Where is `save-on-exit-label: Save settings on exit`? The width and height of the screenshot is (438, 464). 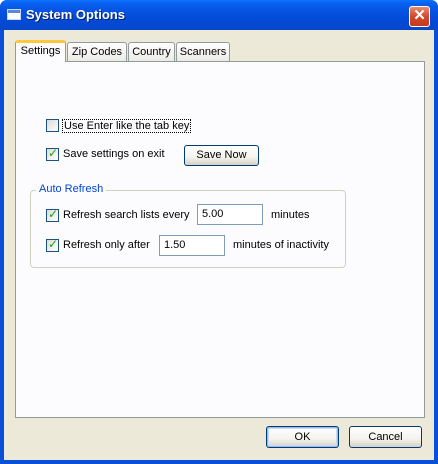
save-on-exit-label: Save settings on exit is located at coordinates (114, 154).